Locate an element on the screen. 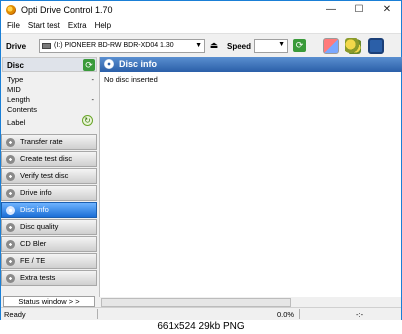  nav-label: CD Bler is located at coordinates (33, 243).